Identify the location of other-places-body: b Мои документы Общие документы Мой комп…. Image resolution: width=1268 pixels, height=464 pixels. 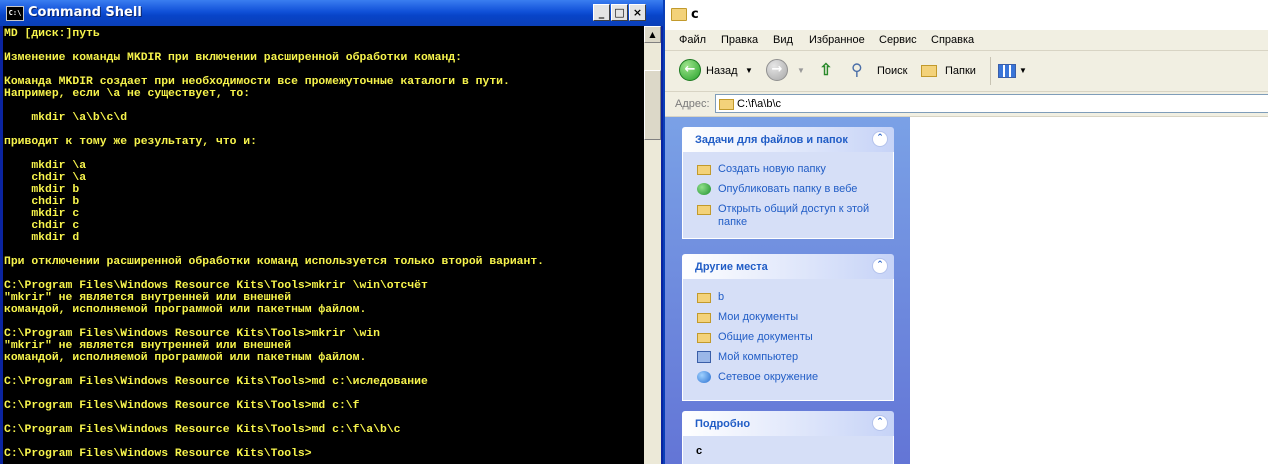
(788, 340).